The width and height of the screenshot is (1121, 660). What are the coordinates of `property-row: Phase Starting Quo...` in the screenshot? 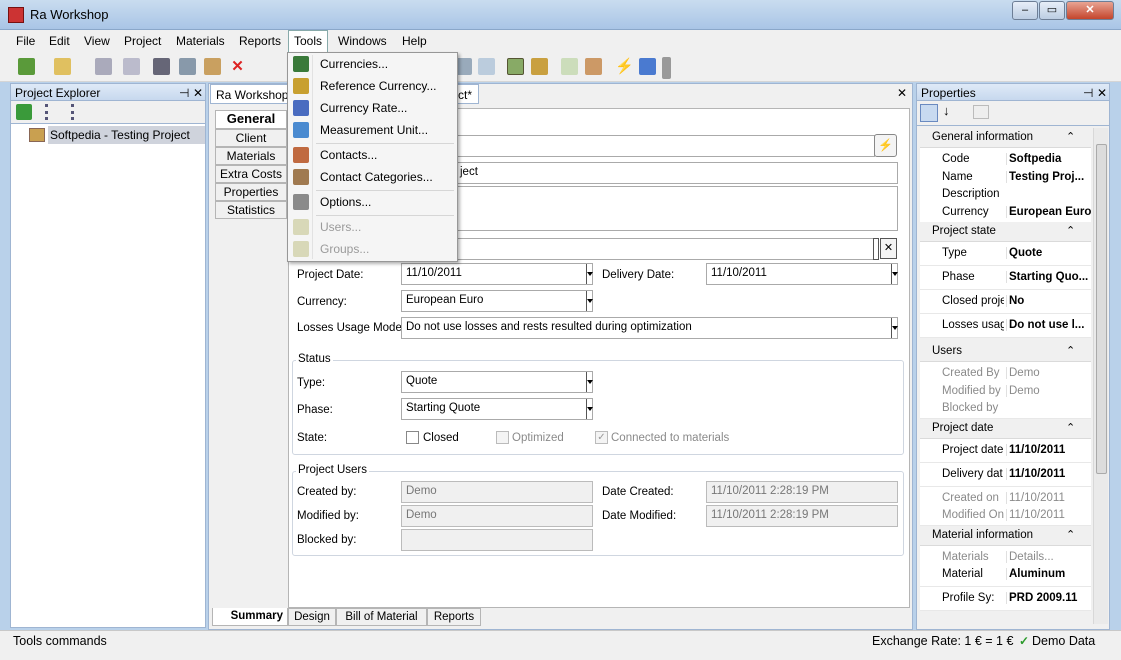 It's located at (1005, 278).